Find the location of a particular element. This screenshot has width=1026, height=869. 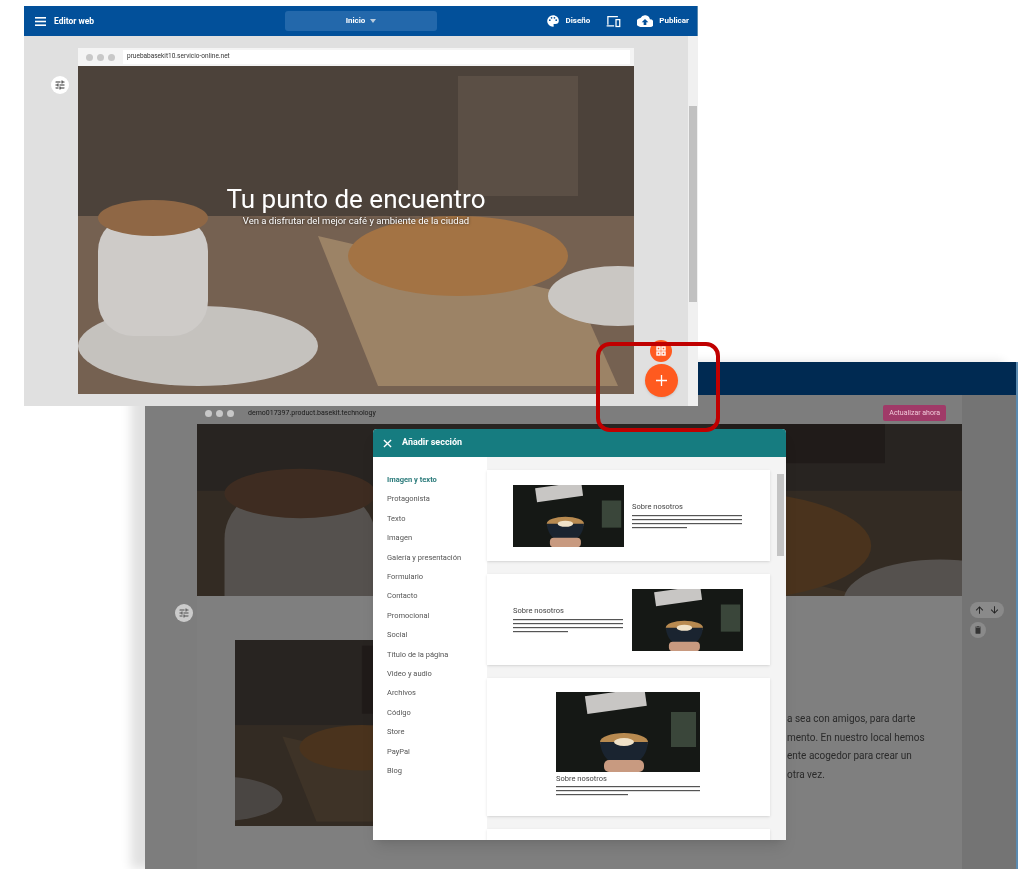

design-button: Diseño is located at coordinates (568, 21).